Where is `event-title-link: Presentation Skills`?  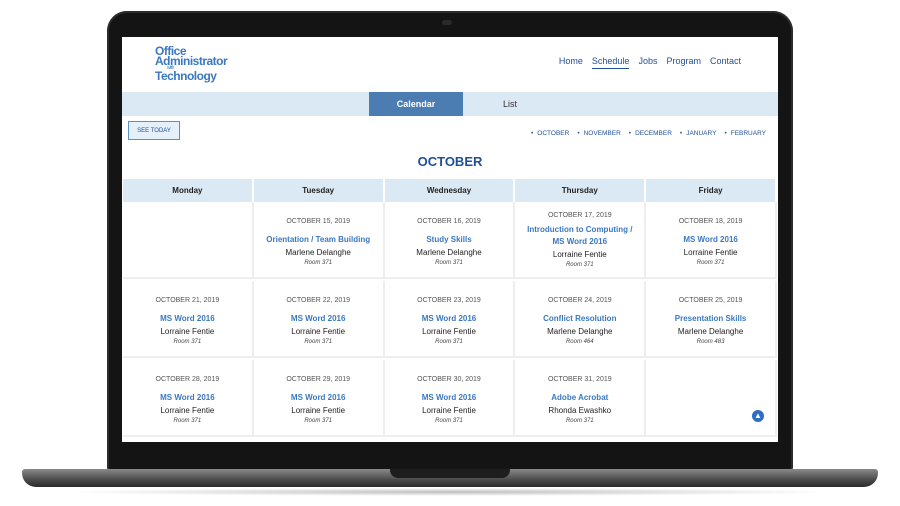
event-title-link: Presentation Skills is located at coordinates (710, 319).